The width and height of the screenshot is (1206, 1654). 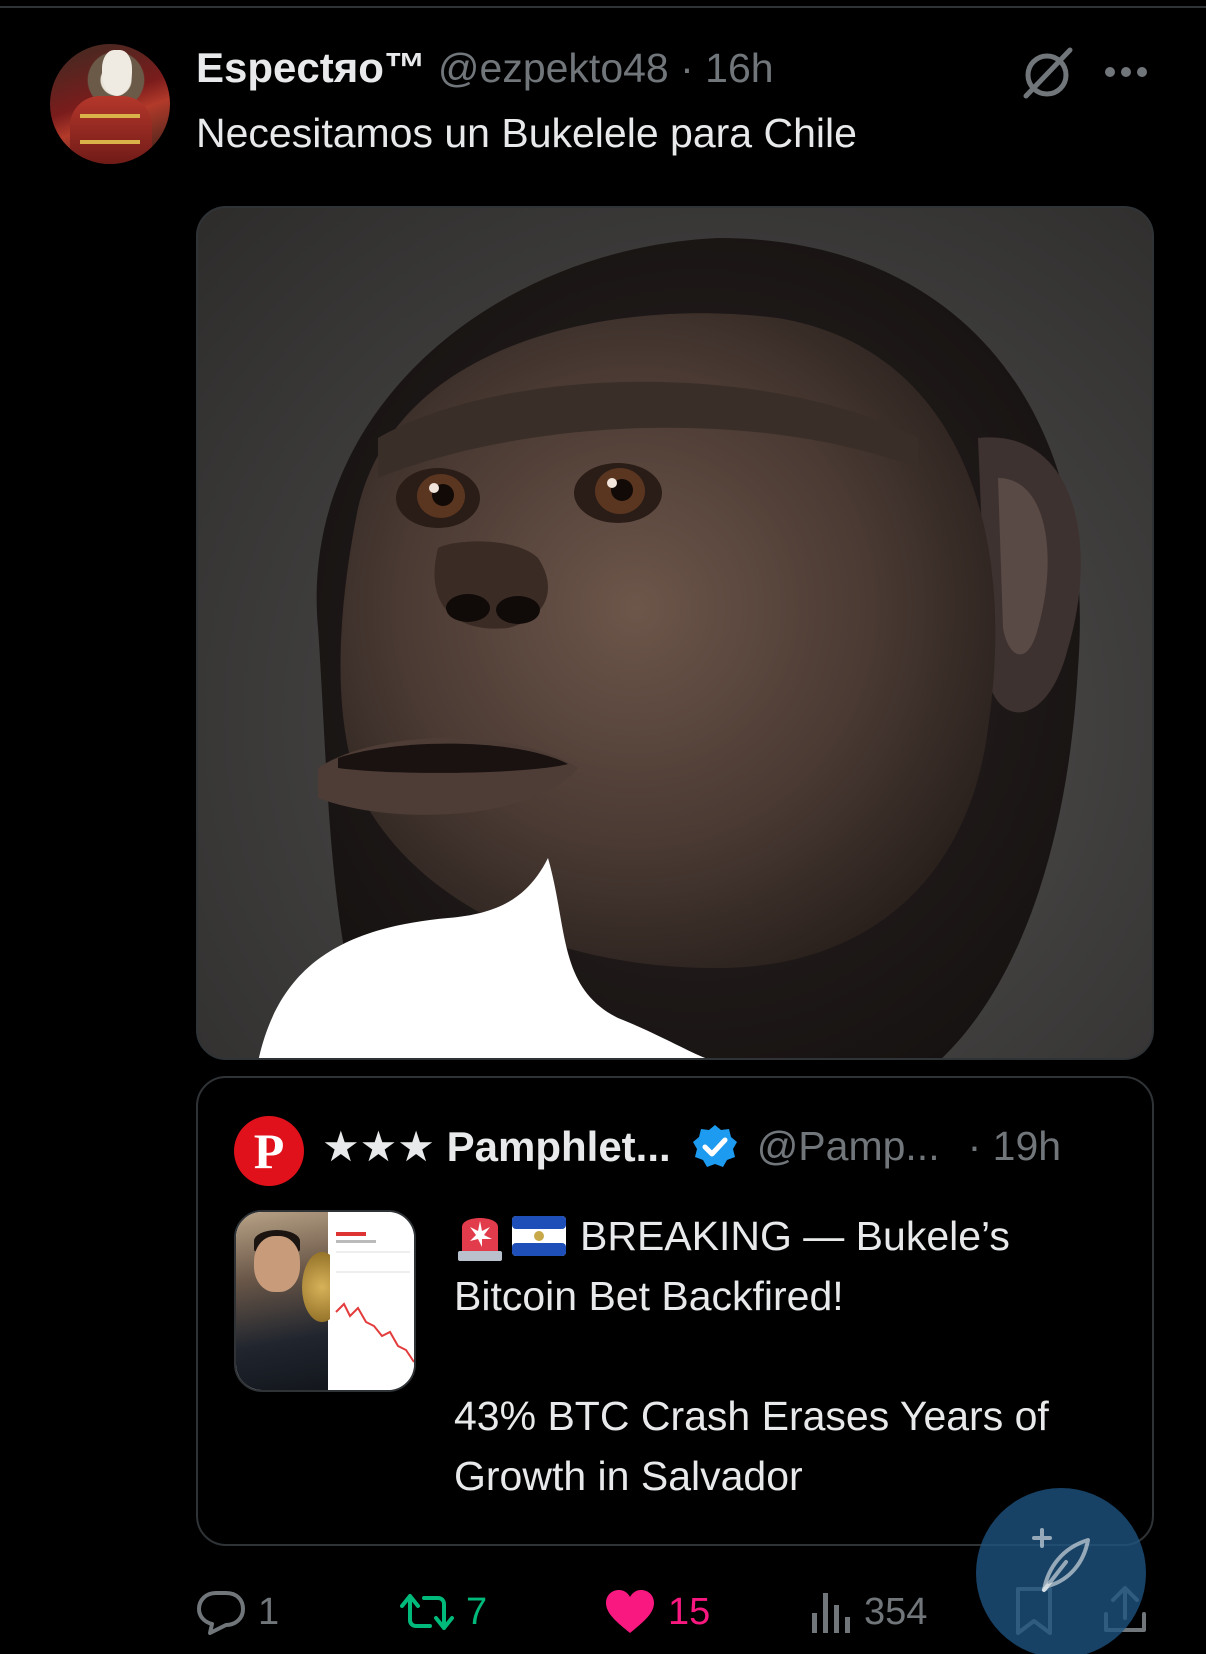 What do you see at coordinates (110, 129) in the screenshot?
I see `avatar-braid` at bounding box center [110, 129].